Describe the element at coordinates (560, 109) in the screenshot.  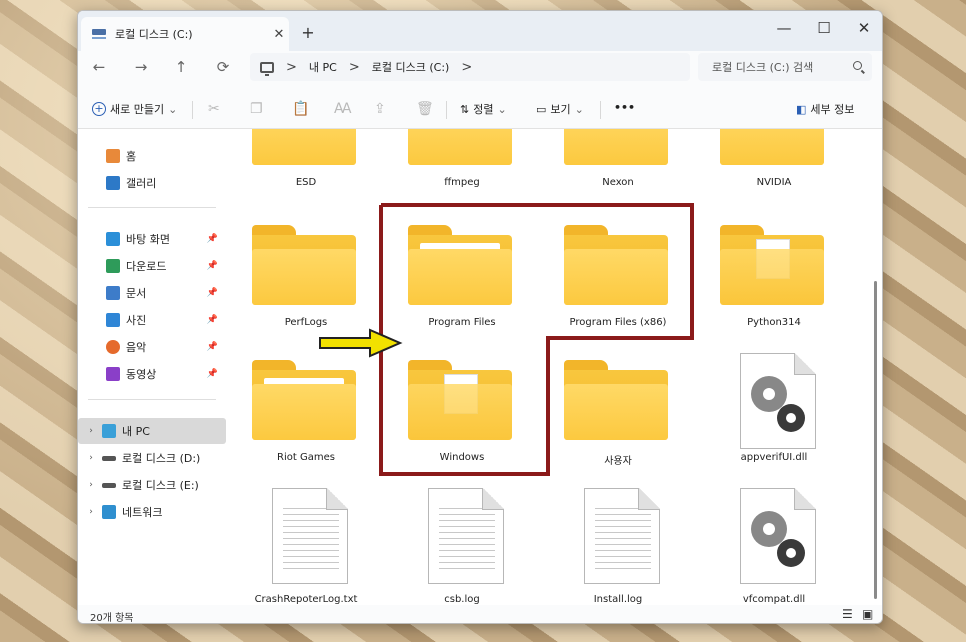
I see `view-button: ▭ 보기 ⌄` at that location.